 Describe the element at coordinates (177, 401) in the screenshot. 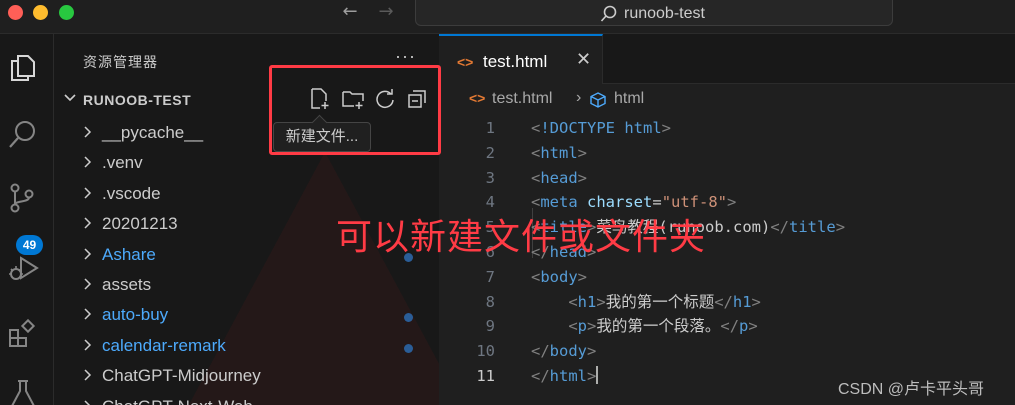

I see `tree-item-label: ChatGPT-Next-Web` at that location.